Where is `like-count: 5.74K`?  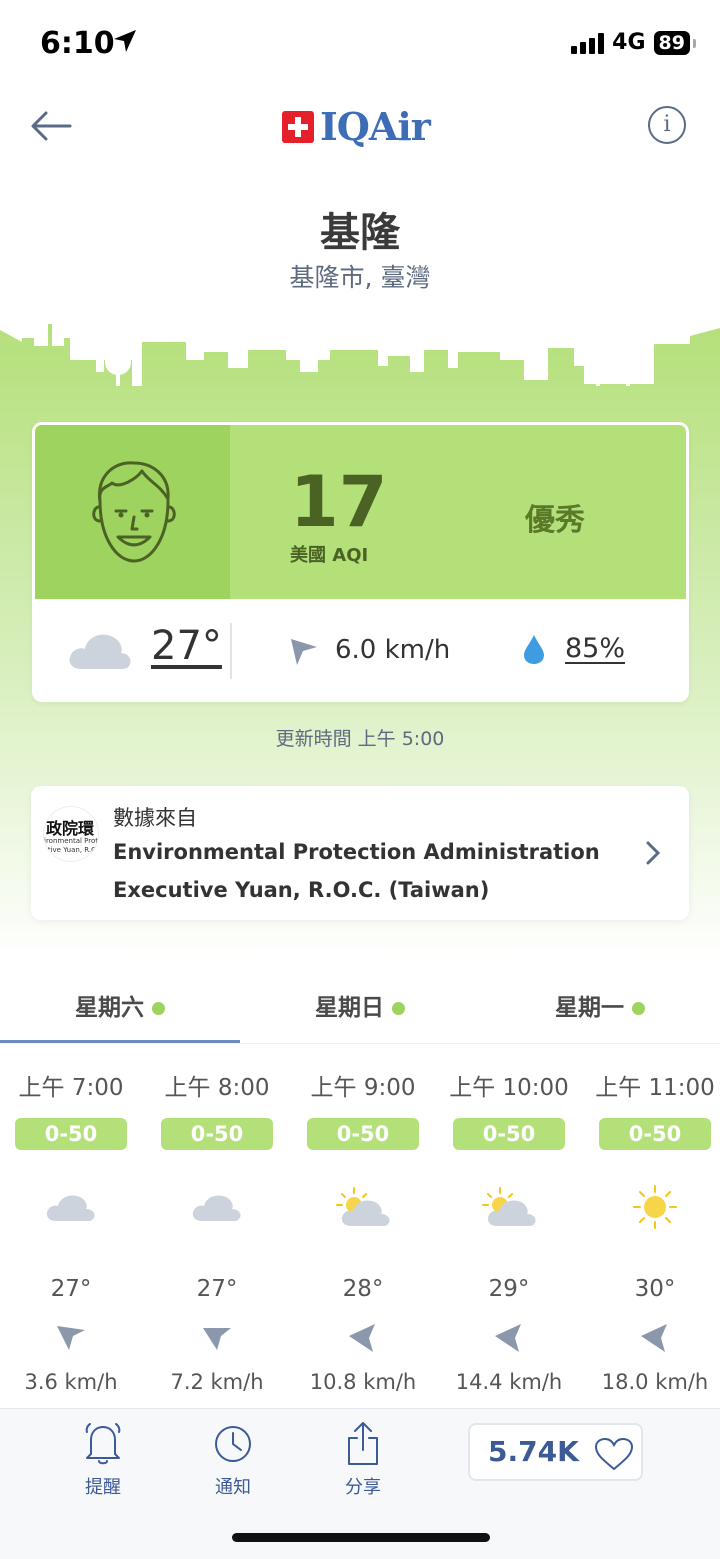
like-count: 5.74K is located at coordinates (533, 1451).